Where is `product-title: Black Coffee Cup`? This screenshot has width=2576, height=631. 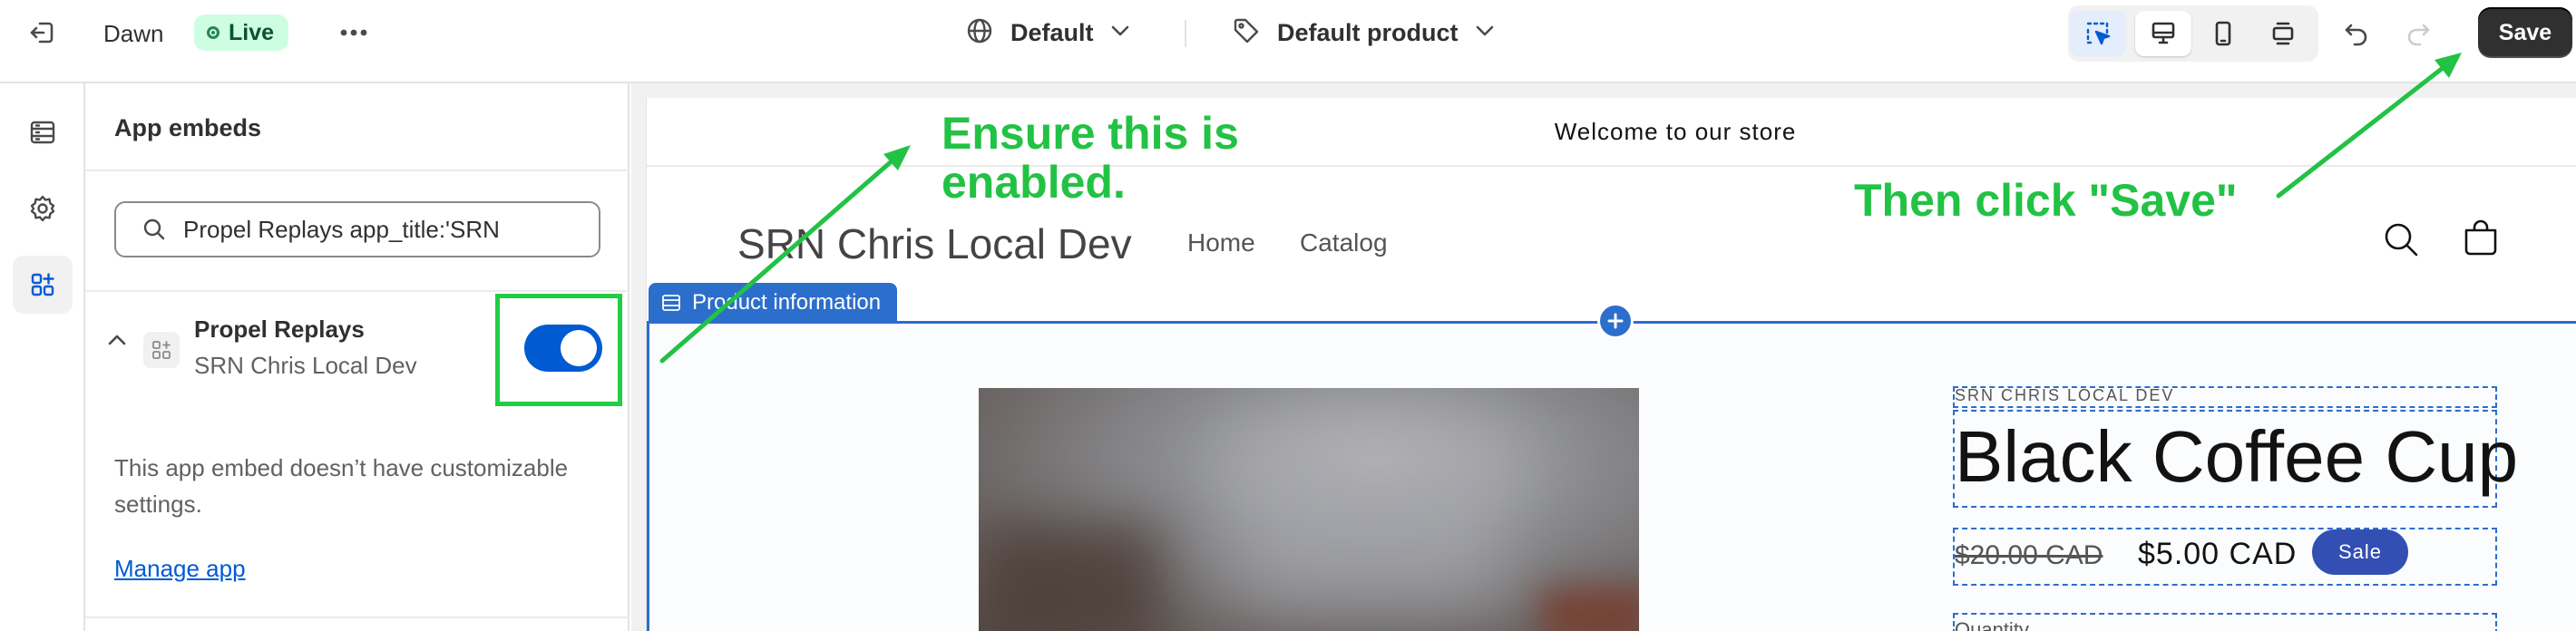 product-title: Black Coffee Cup is located at coordinates (2236, 457).